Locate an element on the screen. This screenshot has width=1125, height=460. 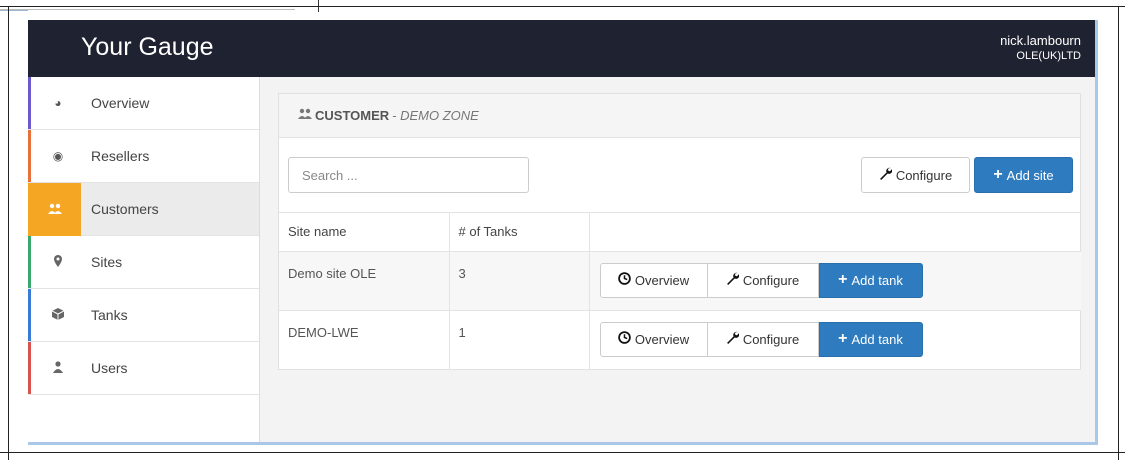
user-icon is located at coordinates (58, 368).